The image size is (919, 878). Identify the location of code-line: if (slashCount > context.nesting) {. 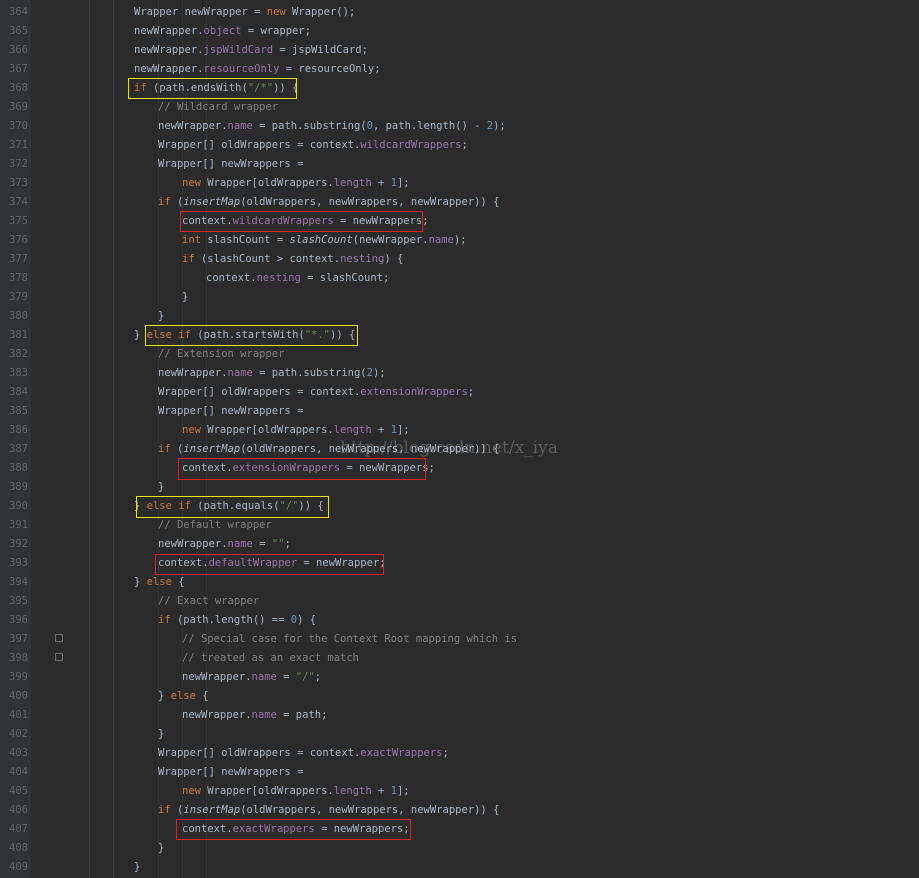
(292, 259).